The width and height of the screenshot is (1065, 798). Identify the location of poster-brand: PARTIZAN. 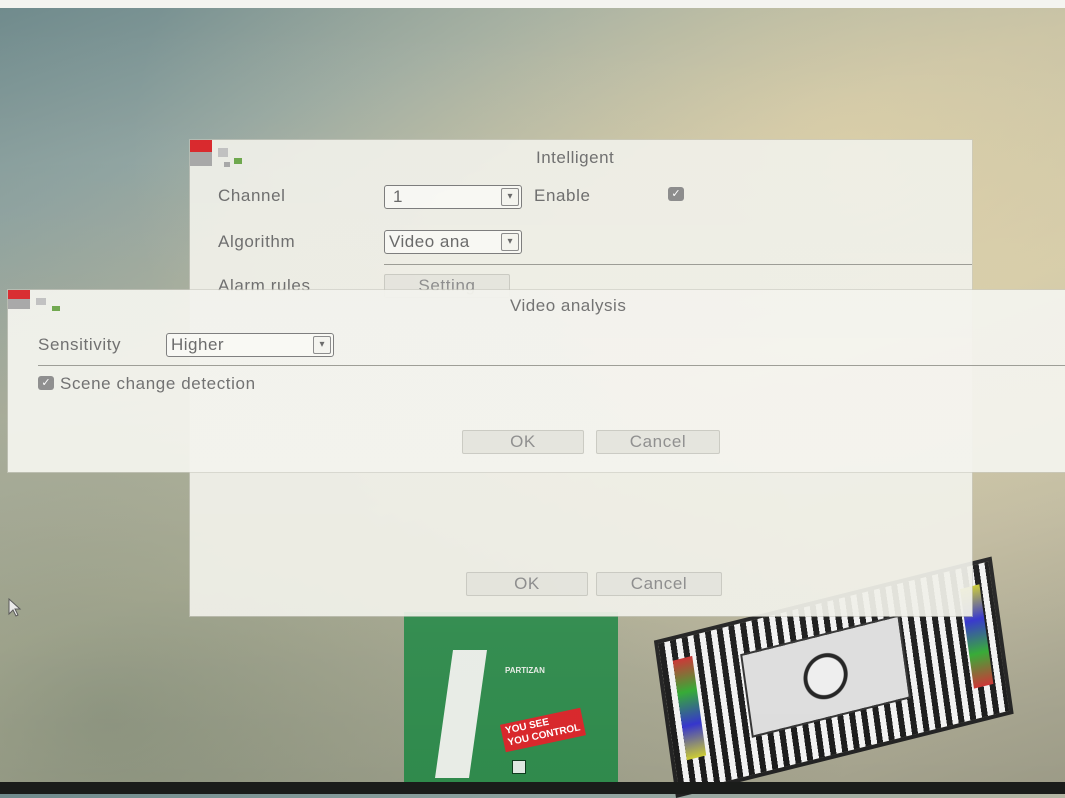
(525, 670).